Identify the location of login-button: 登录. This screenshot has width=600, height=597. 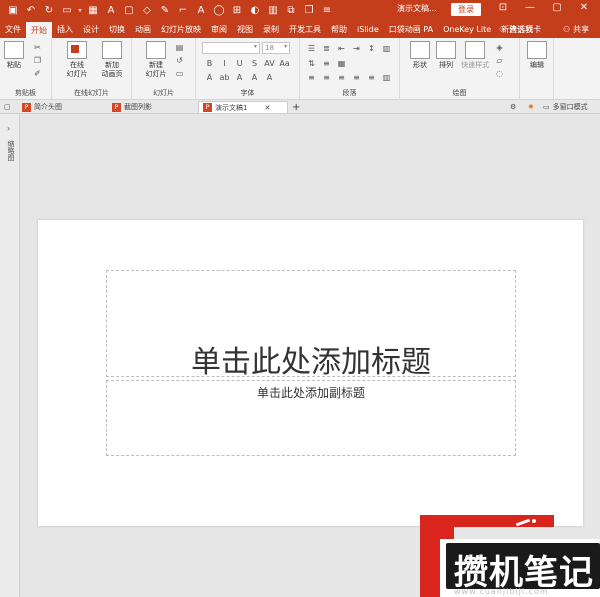
(466, 9).